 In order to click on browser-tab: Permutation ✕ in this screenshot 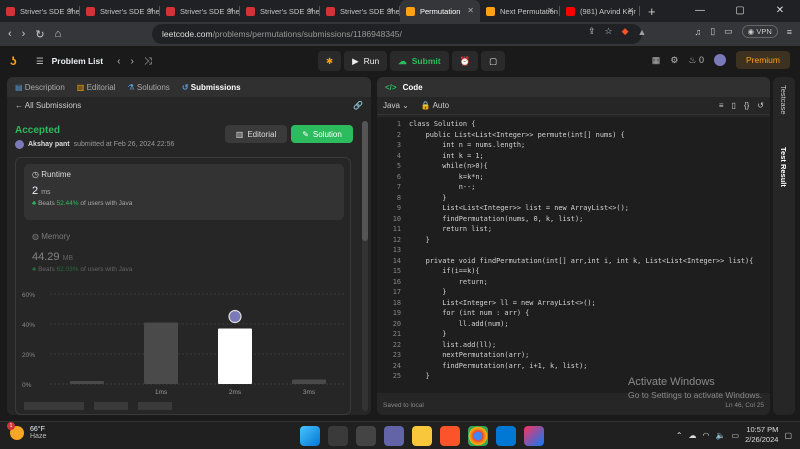, I will do `click(440, 11)`.